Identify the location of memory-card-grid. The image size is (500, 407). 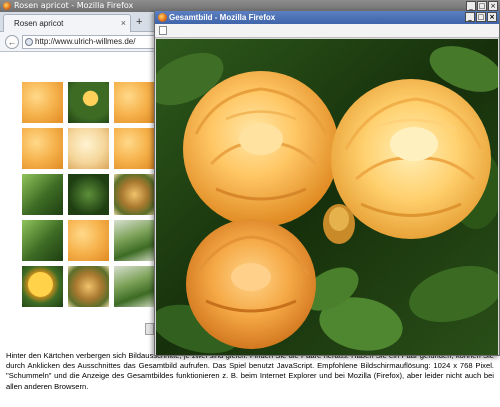
(88, 196).